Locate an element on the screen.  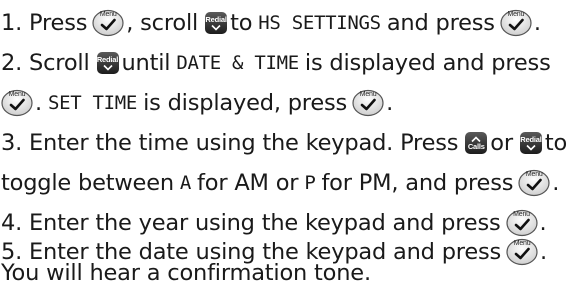
calls-up-key-icon: Calls is located at coordinates (476, 143).